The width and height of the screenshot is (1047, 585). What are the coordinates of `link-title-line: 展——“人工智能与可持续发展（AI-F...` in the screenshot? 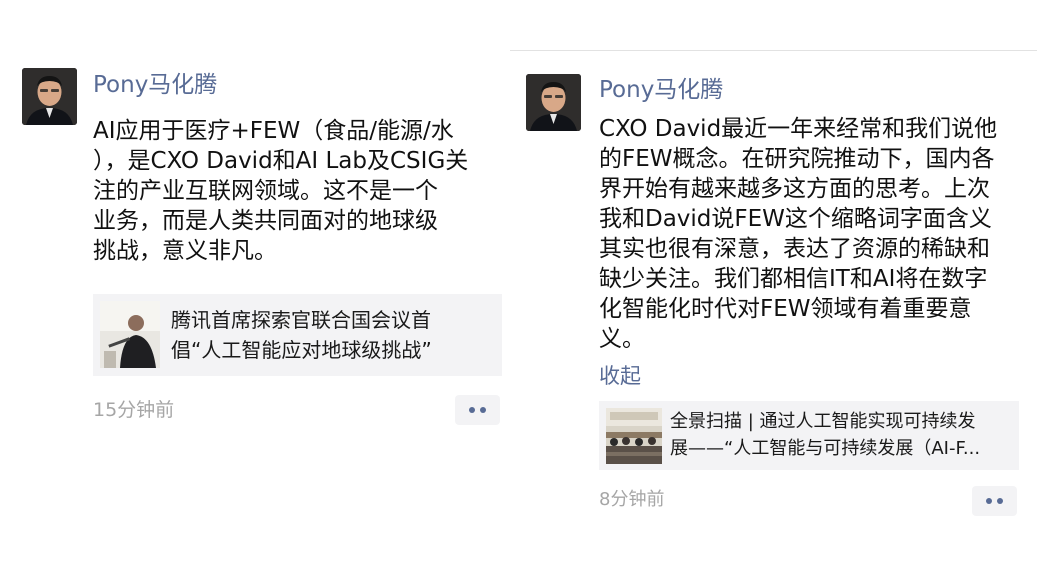 It's located at (825, 448).